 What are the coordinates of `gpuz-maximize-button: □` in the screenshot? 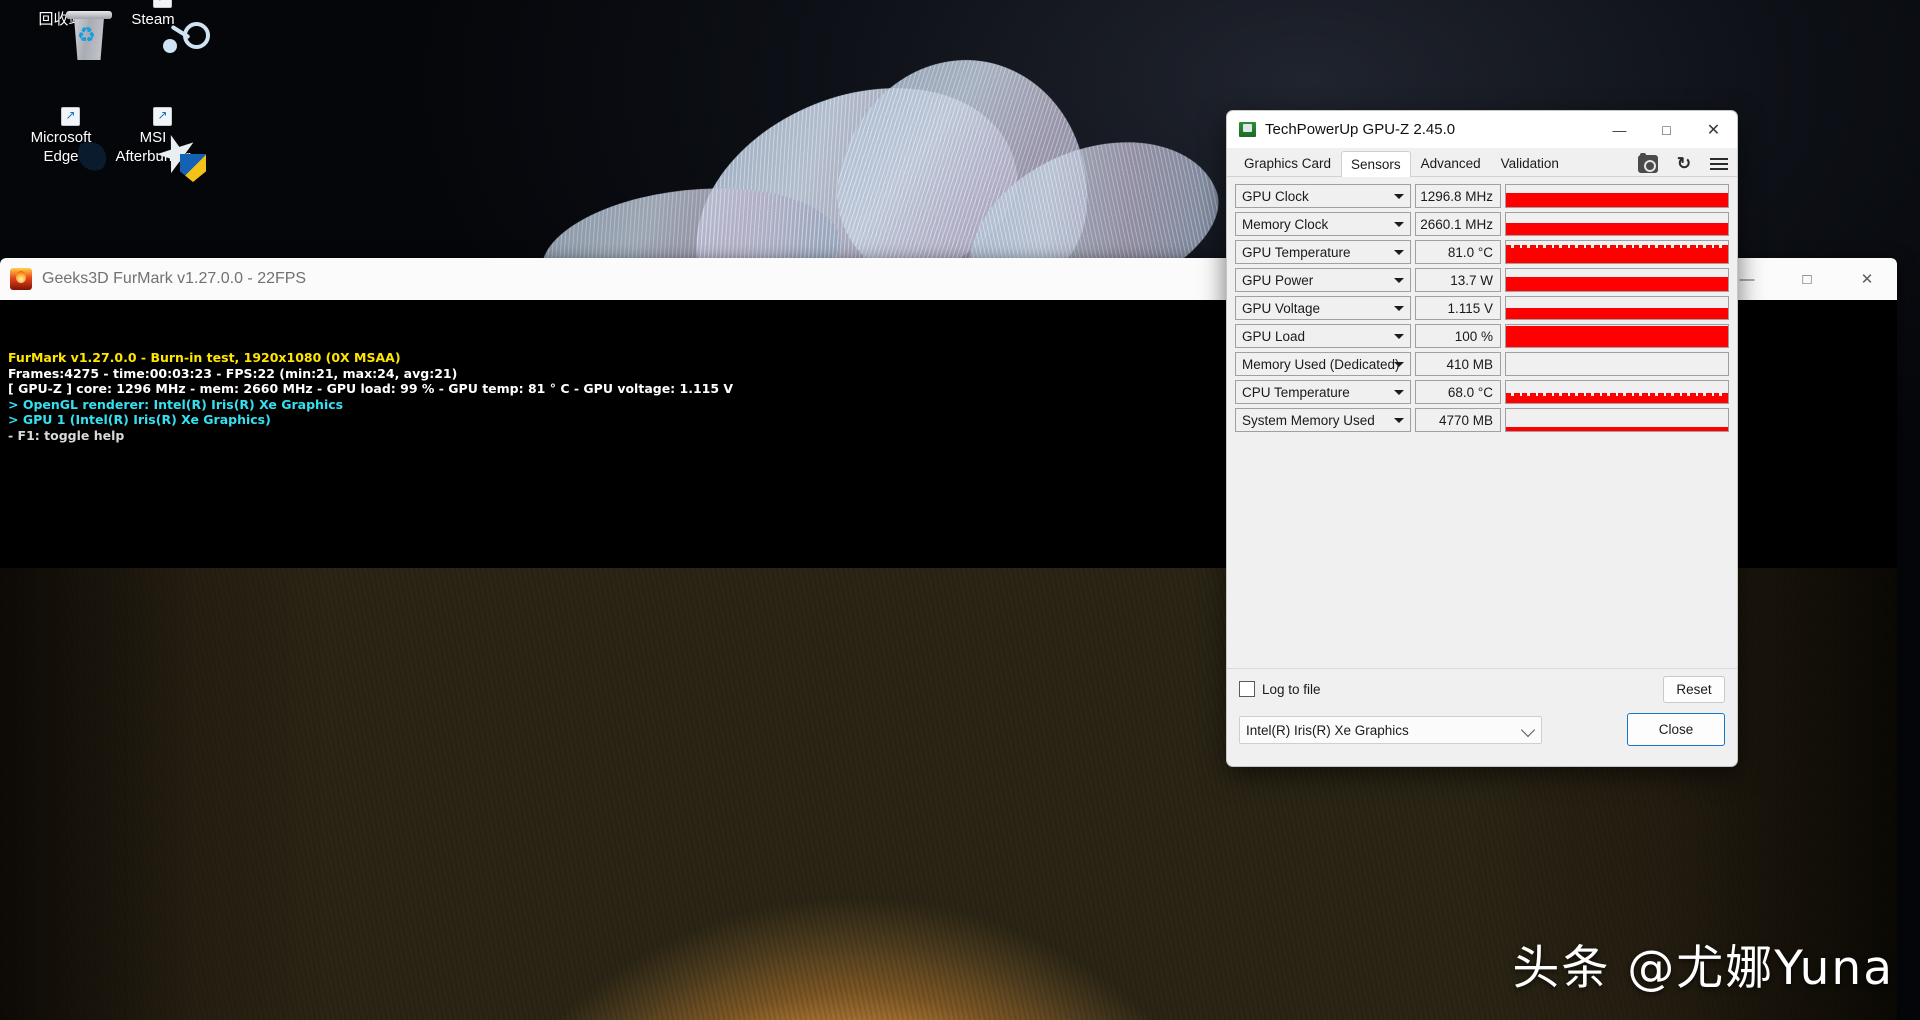 It's located at (1666, 129).